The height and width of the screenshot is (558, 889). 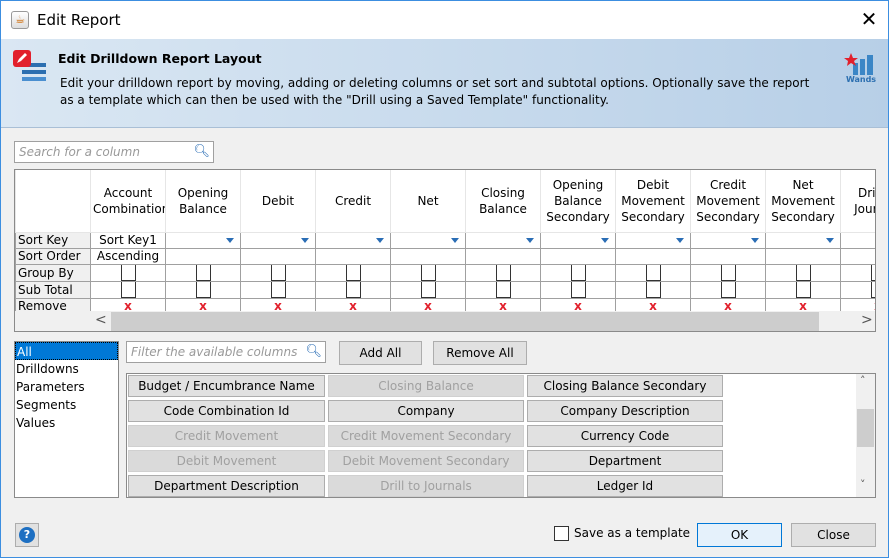 I want to click on available-column-button: Closing Balance, so click(x=426, y=386).